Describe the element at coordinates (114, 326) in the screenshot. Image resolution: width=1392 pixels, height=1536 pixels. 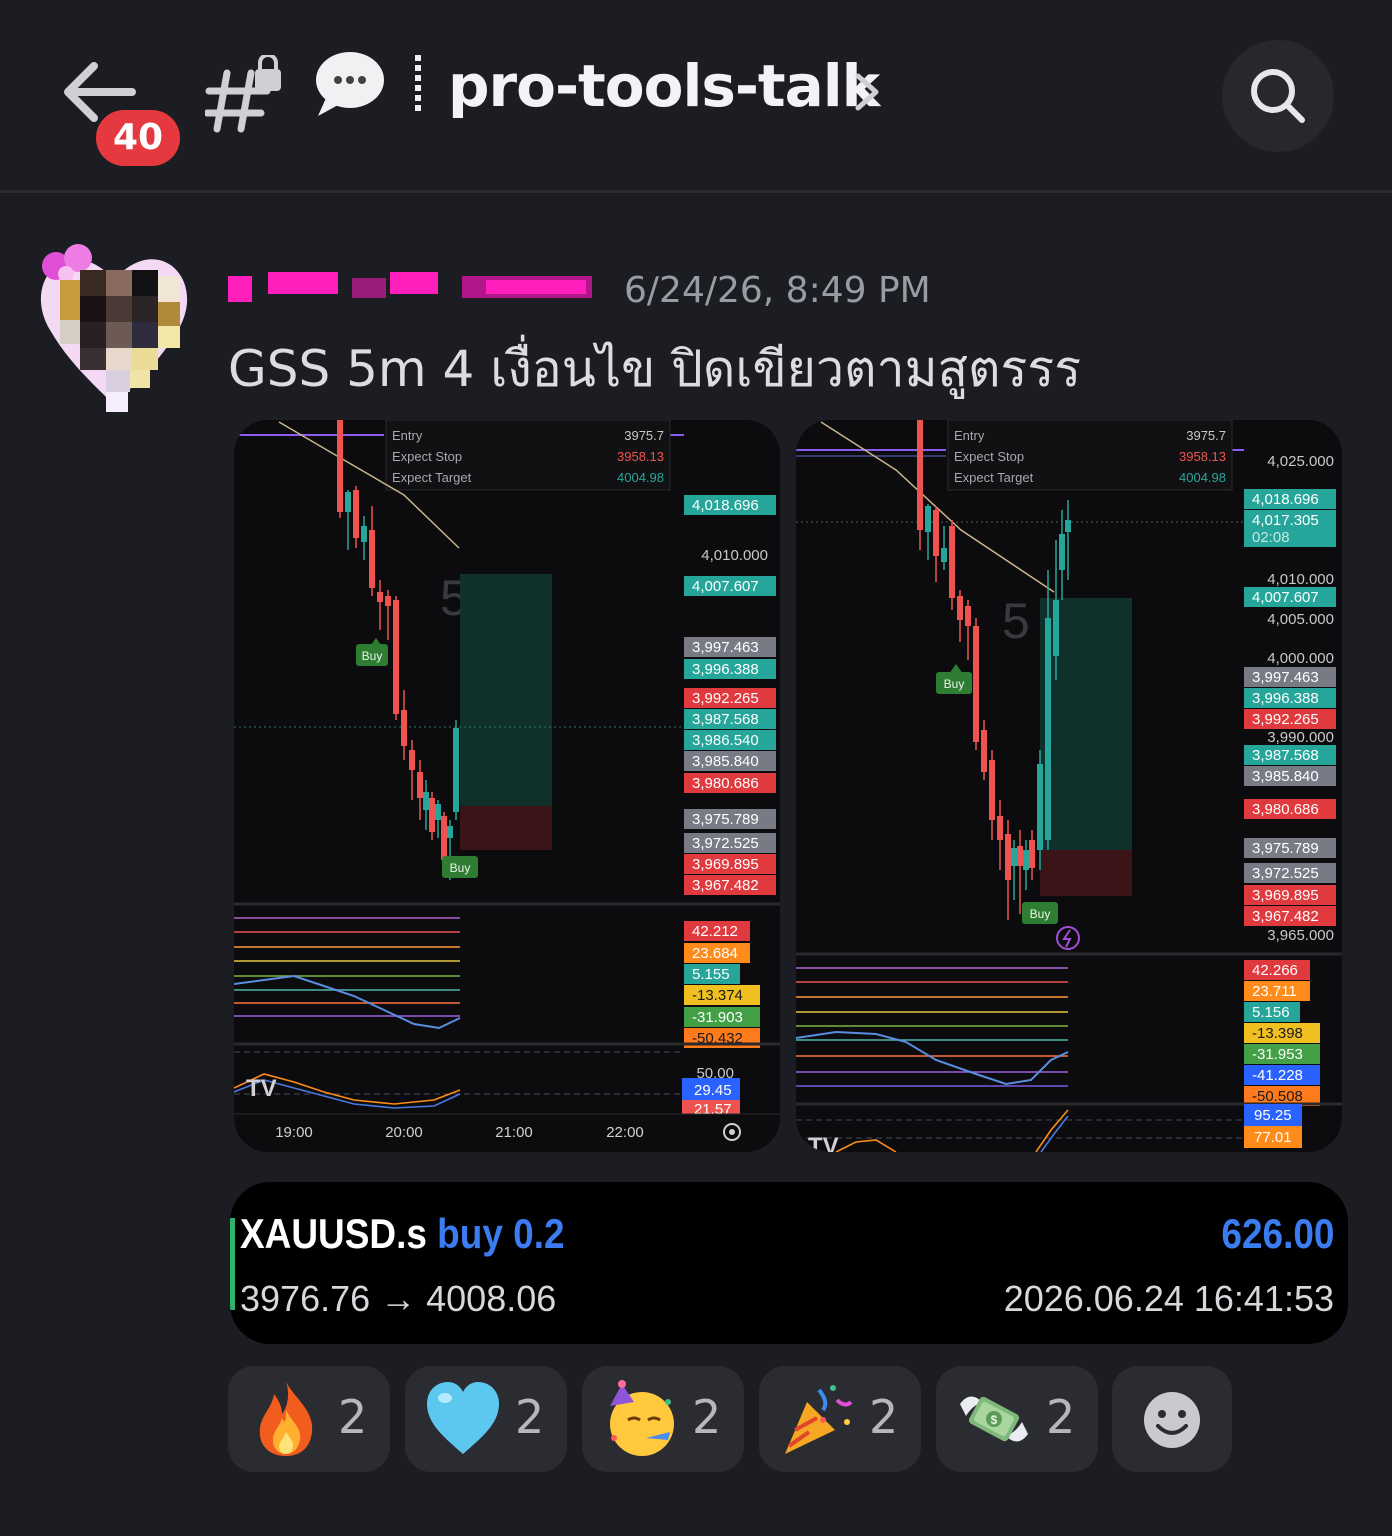
I see `avatar` at that location.